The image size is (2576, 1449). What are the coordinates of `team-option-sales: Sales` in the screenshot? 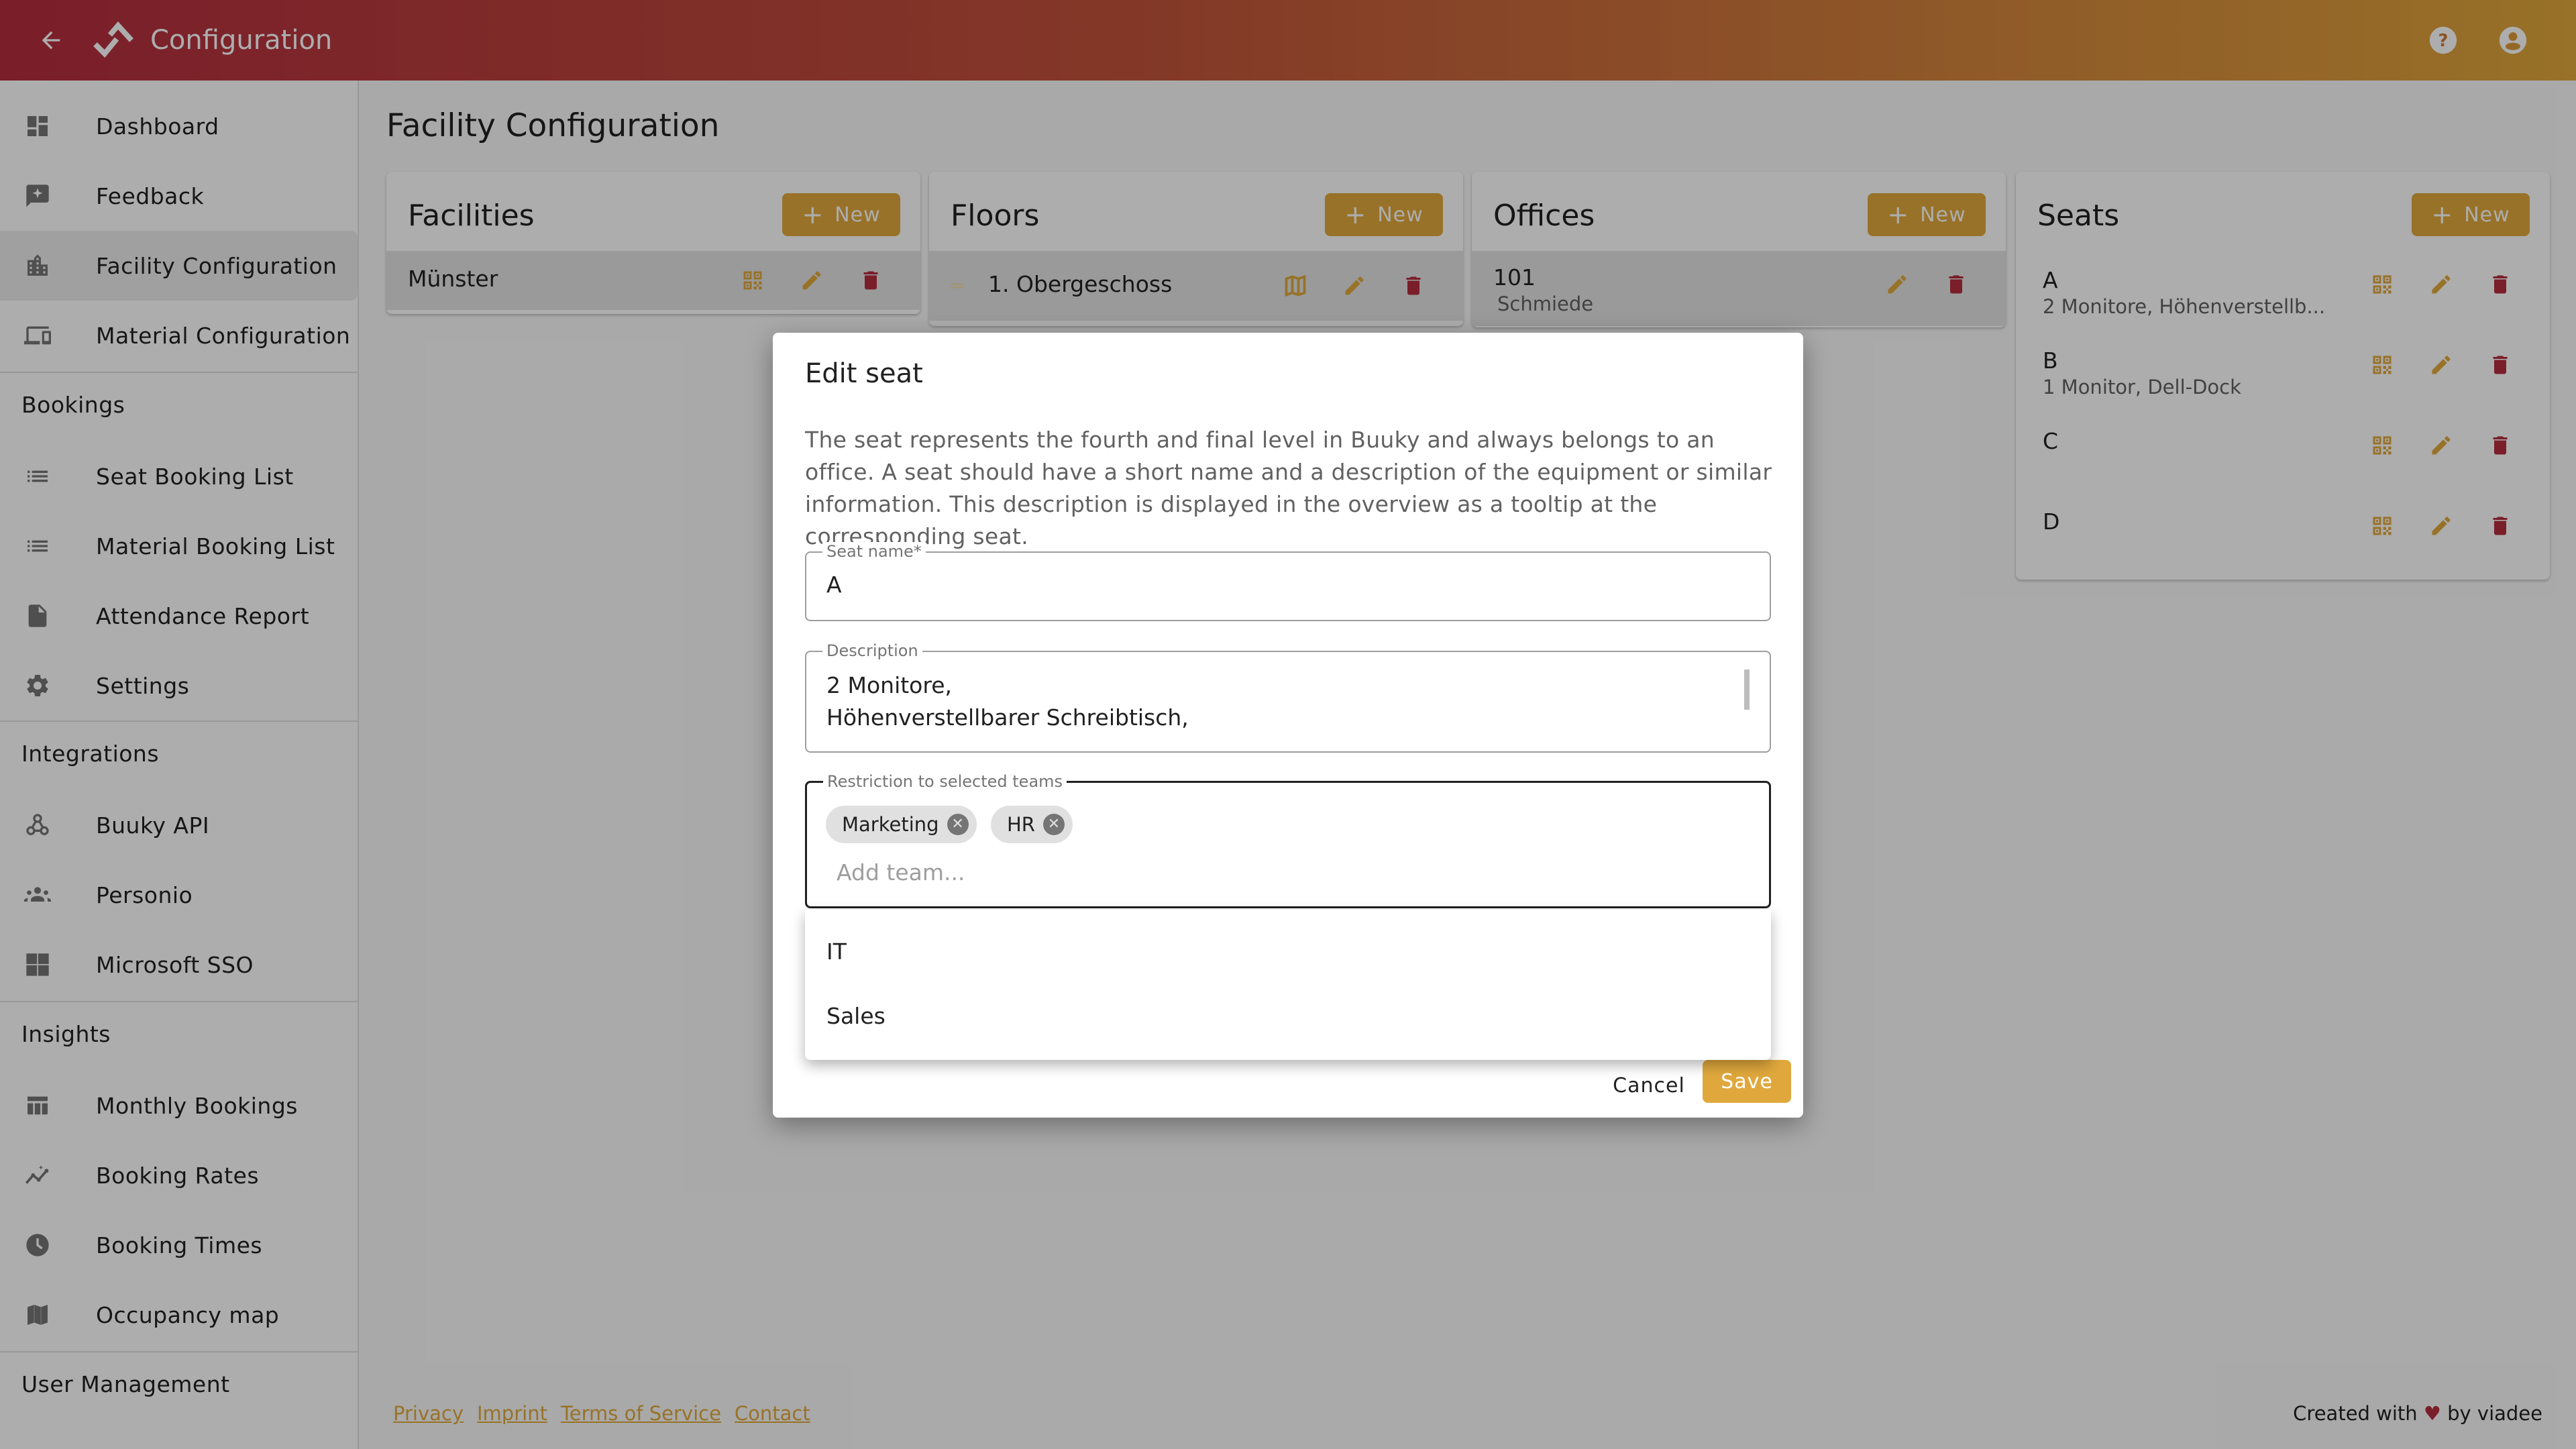 It's located at (1288, 1015).